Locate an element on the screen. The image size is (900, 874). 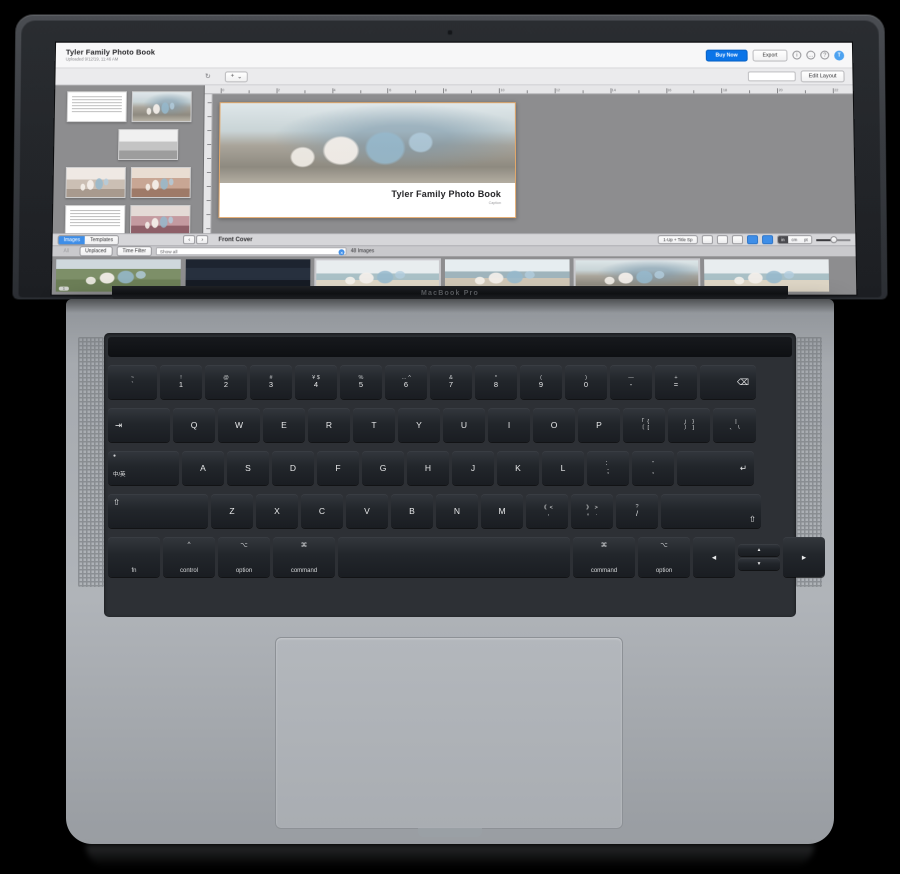
clear-icon: ✕ is located at coordinates (341, 252).